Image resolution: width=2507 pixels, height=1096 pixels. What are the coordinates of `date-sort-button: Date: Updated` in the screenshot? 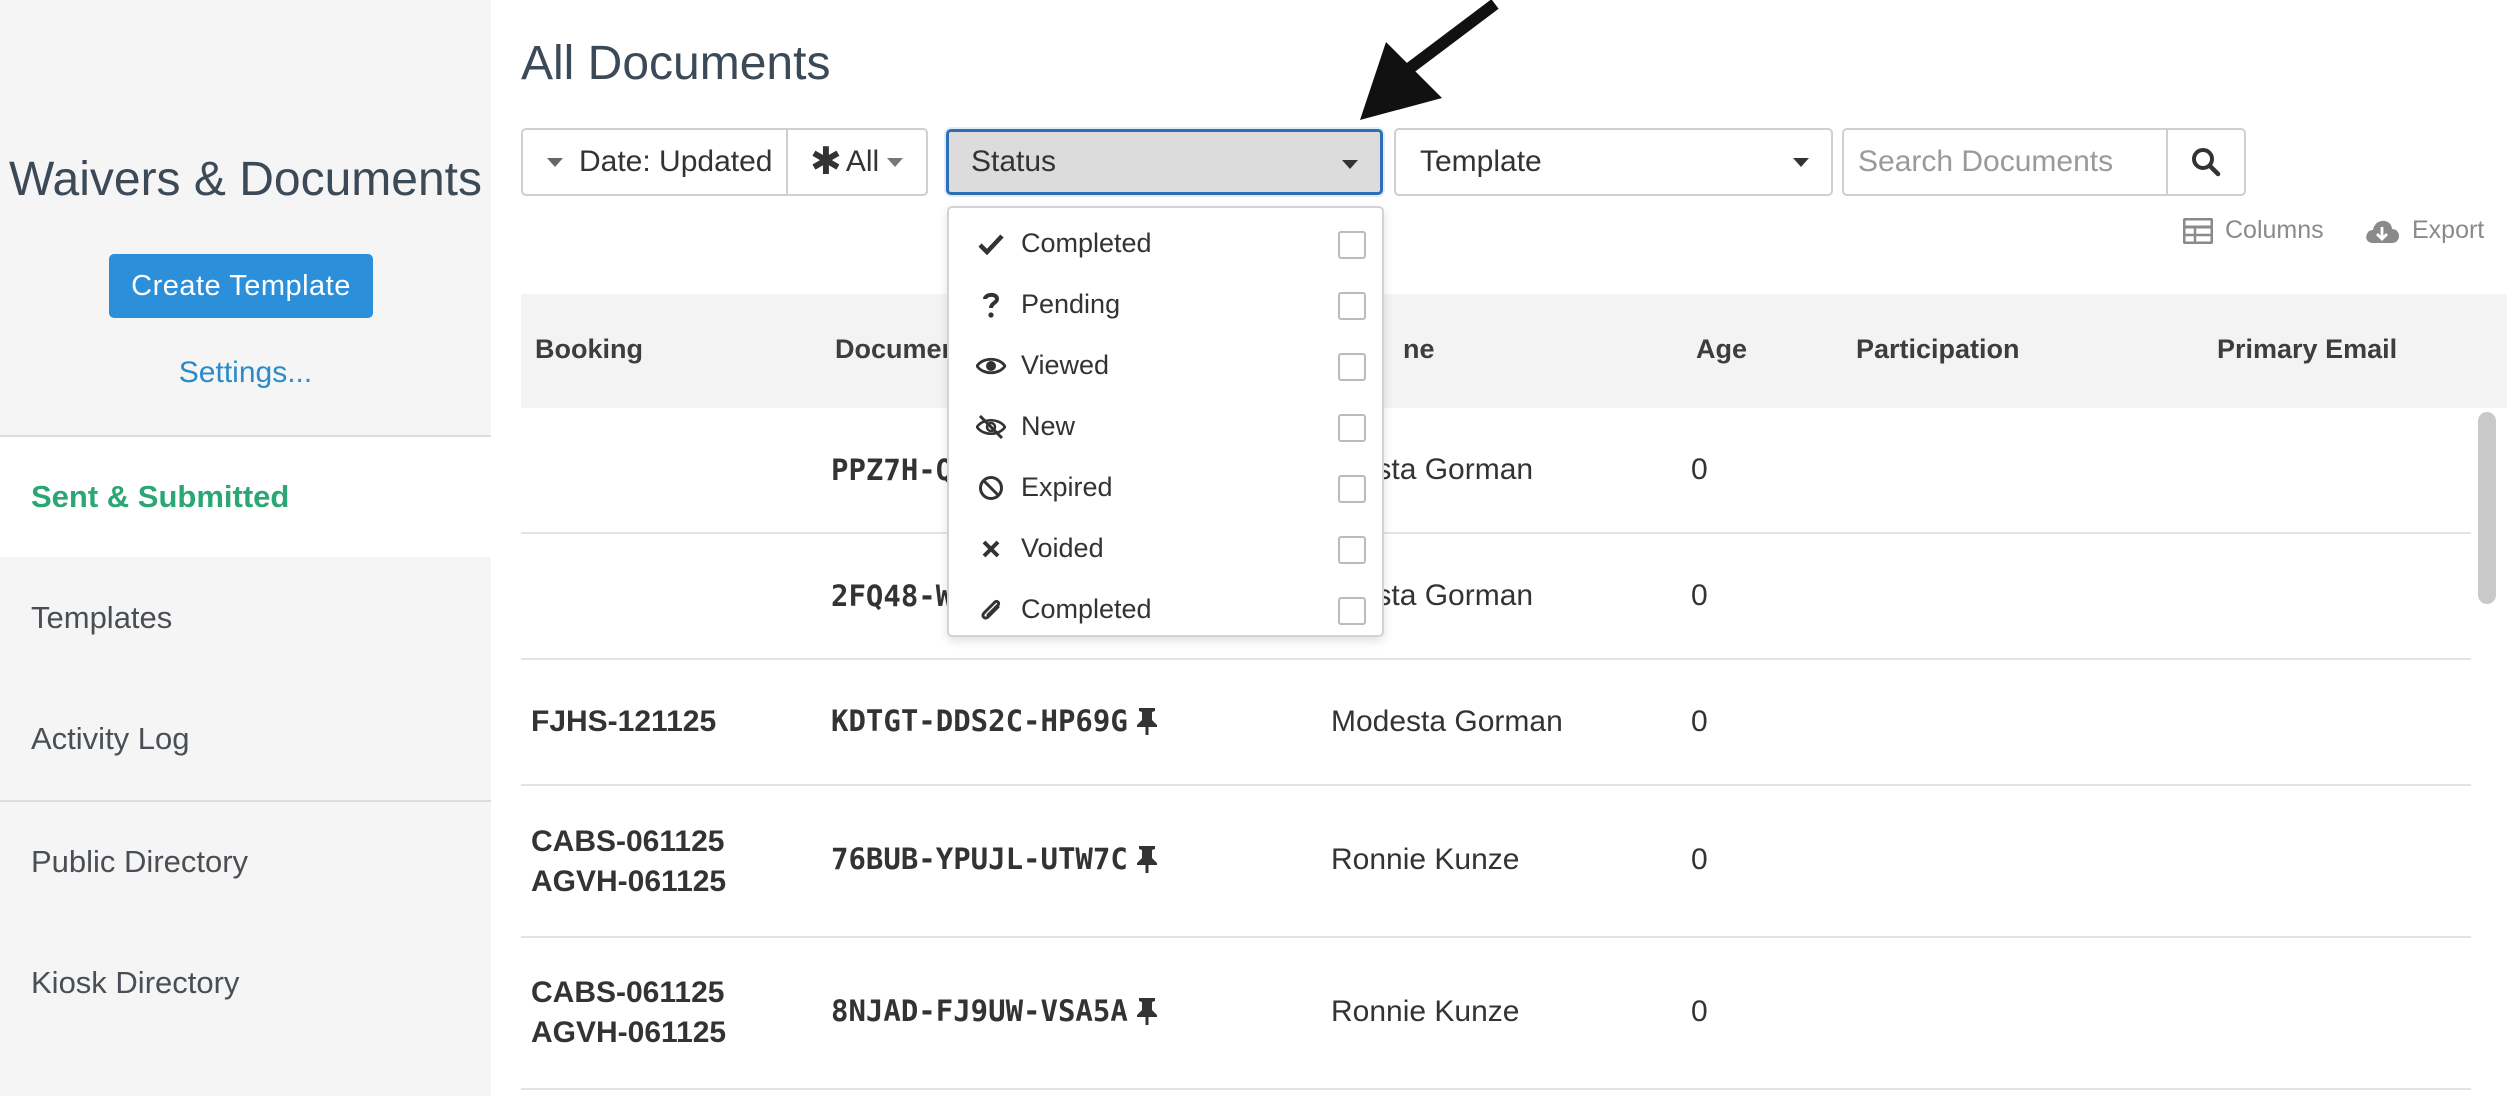 It's located at (655, 162).